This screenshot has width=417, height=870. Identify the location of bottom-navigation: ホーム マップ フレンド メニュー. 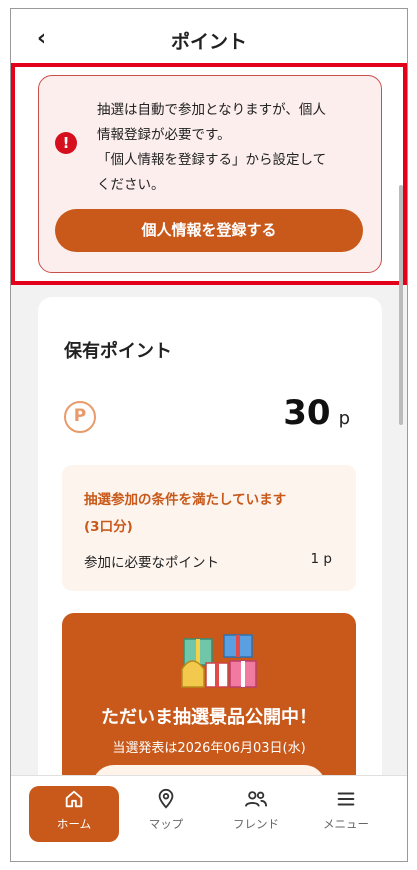
(209, 818).